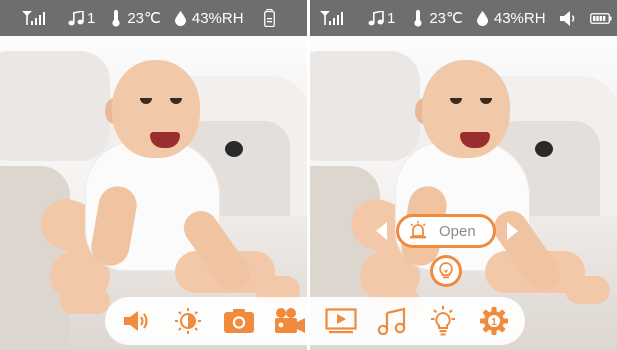 This screenshot has width=617, height=350. I want to click on status-bar-left: 1 23℃ 43%RH, so click(153, 18).